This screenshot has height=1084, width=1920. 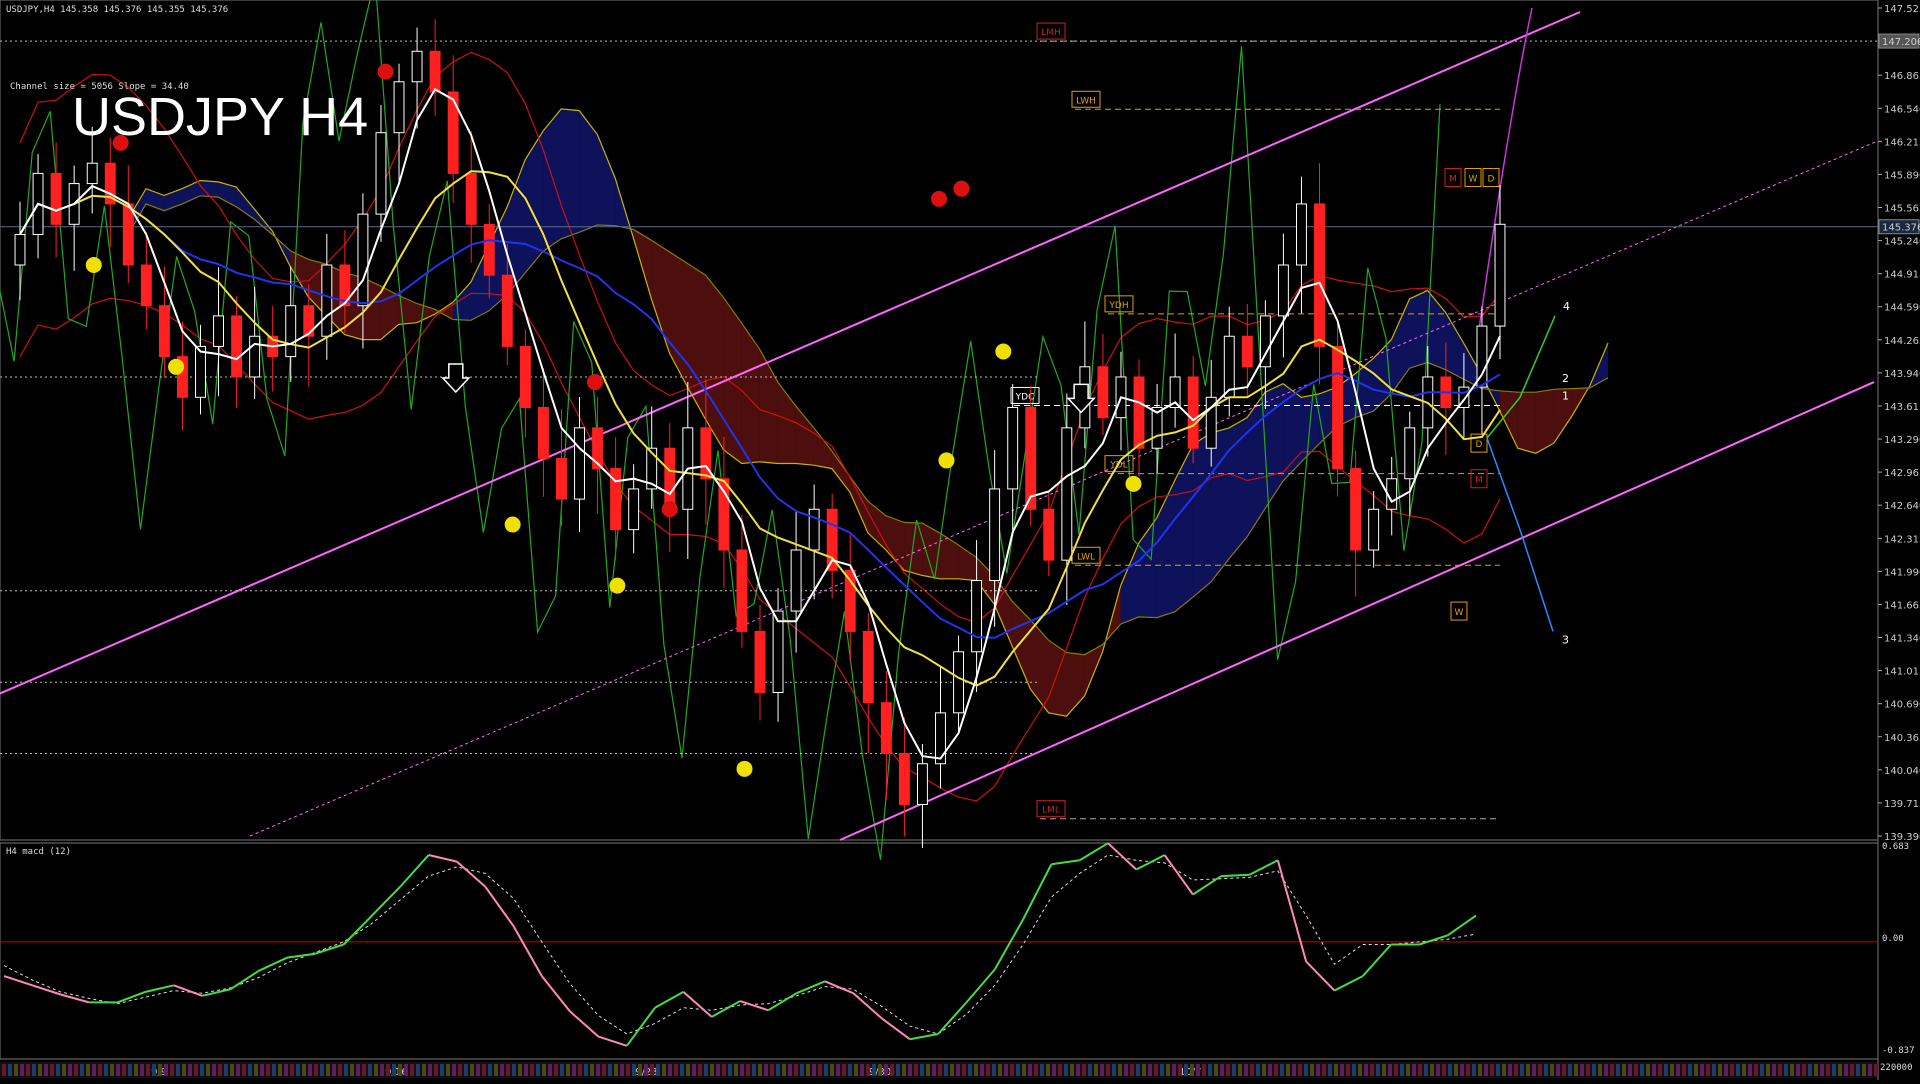 What do you see at coordinates (176, 366) in the screenshot?
I see `fractal-up-marker` at bounding box center [176, 366].